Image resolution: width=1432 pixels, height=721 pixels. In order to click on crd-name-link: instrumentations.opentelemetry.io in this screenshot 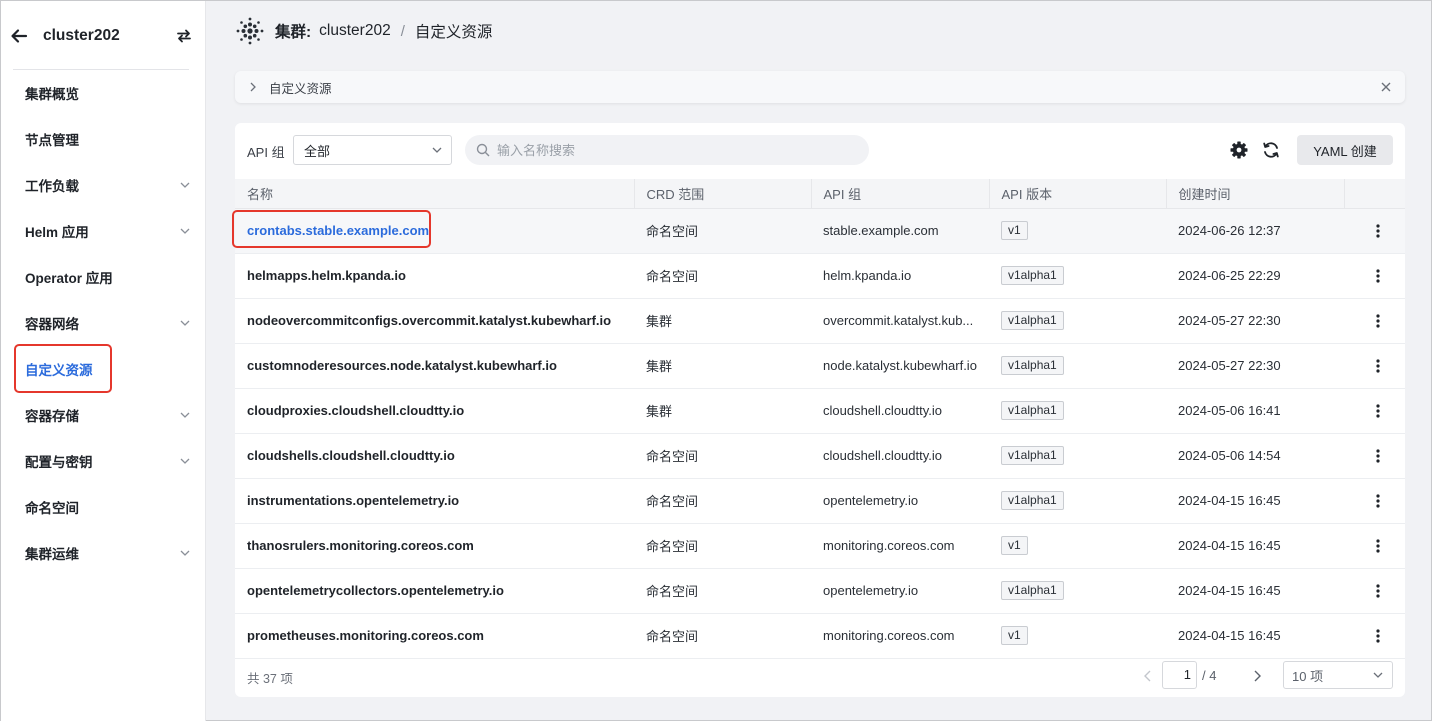, I will do `click(434, 501)`.